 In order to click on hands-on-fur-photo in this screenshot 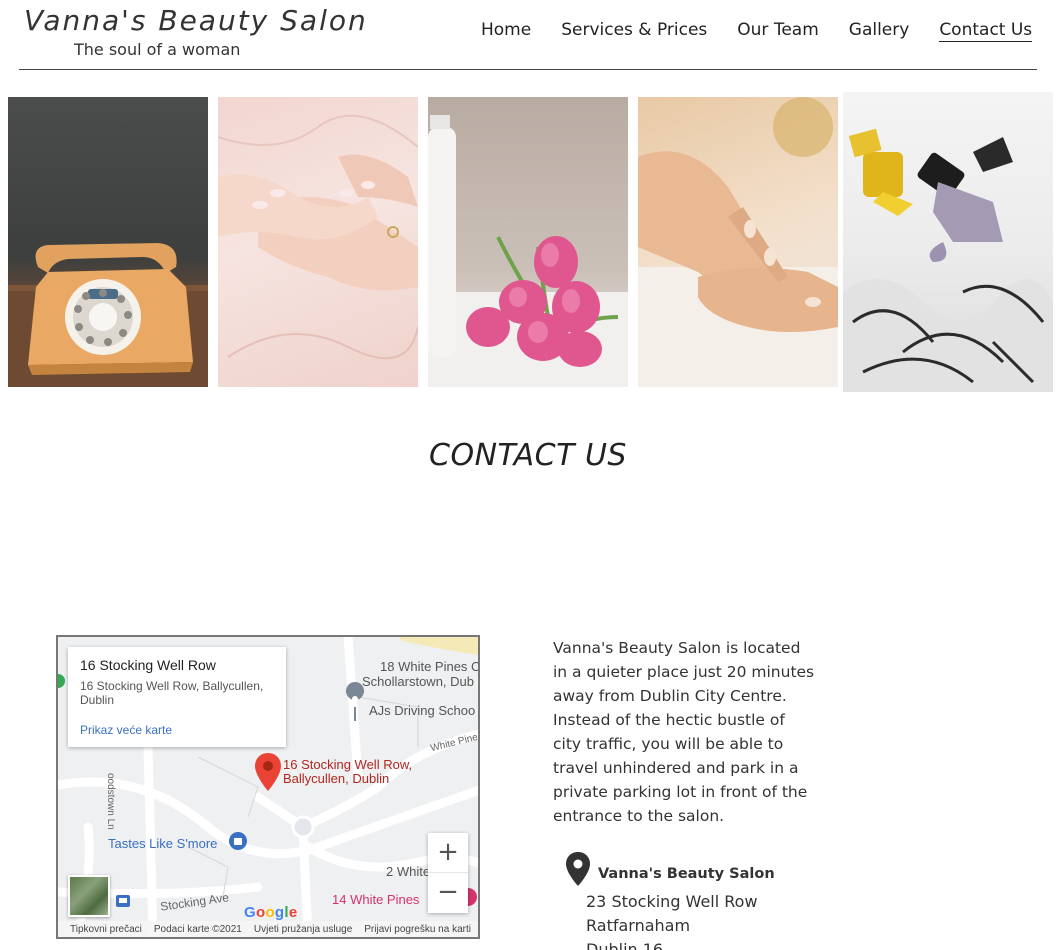, I will do `click(738, 242)`.